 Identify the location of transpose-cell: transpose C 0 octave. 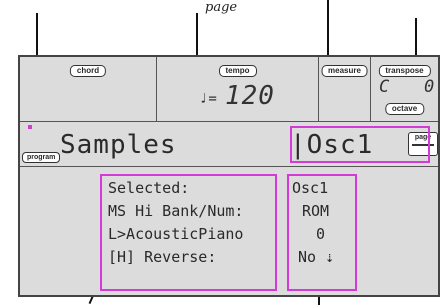
(404, 89).